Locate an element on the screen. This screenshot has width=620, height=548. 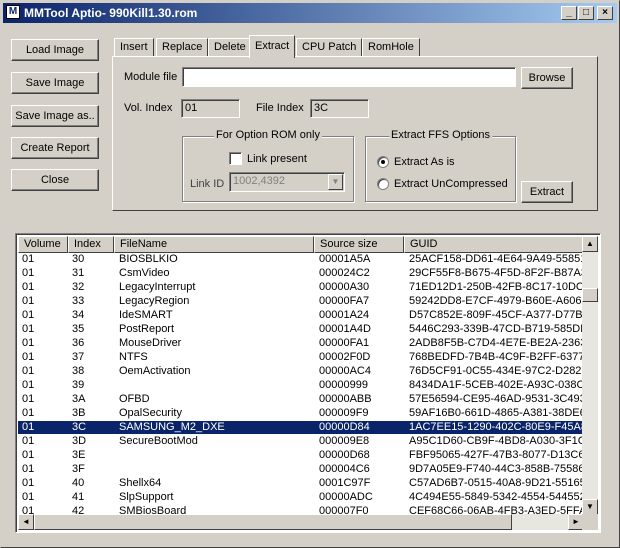
save-image-button: Save Image is located at coordinates (55, 83).